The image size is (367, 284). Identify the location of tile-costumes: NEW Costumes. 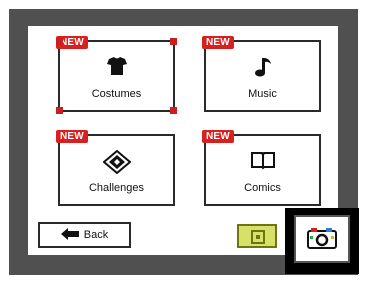
(115, 74).